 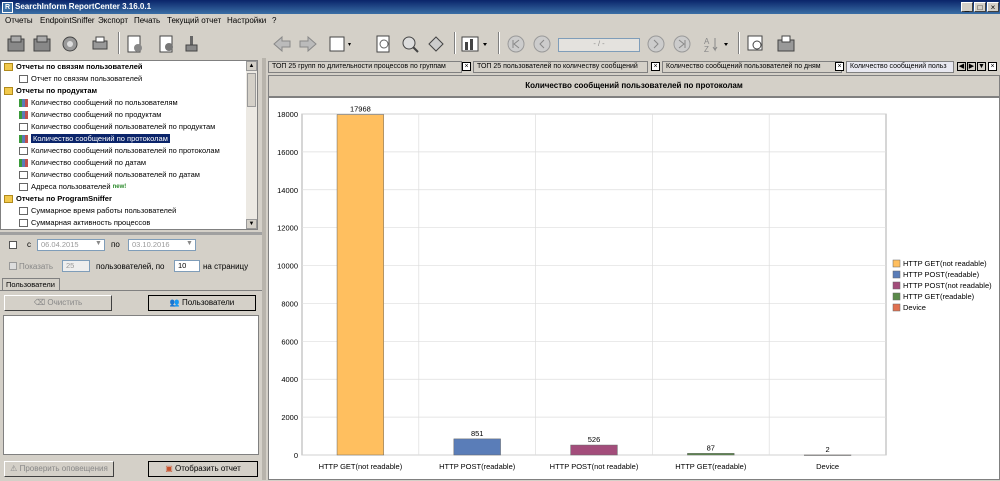 What do you see at coordinates (16, 44) in the screenshot?
I see `report-tool-icon` at bounding box center [16, 44].